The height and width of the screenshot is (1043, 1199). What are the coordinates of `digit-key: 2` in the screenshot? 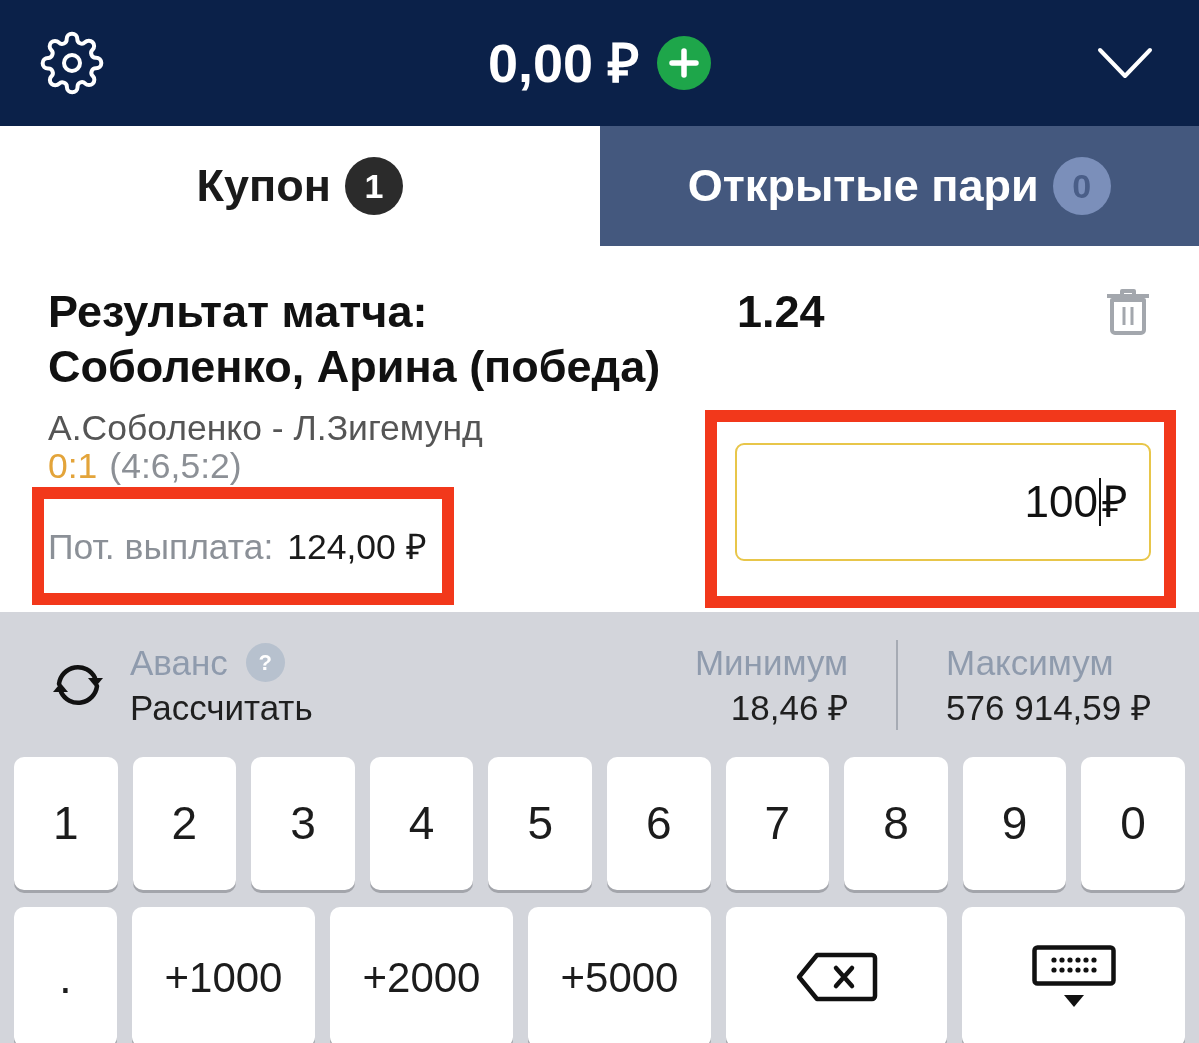 It's located at (184, 823).